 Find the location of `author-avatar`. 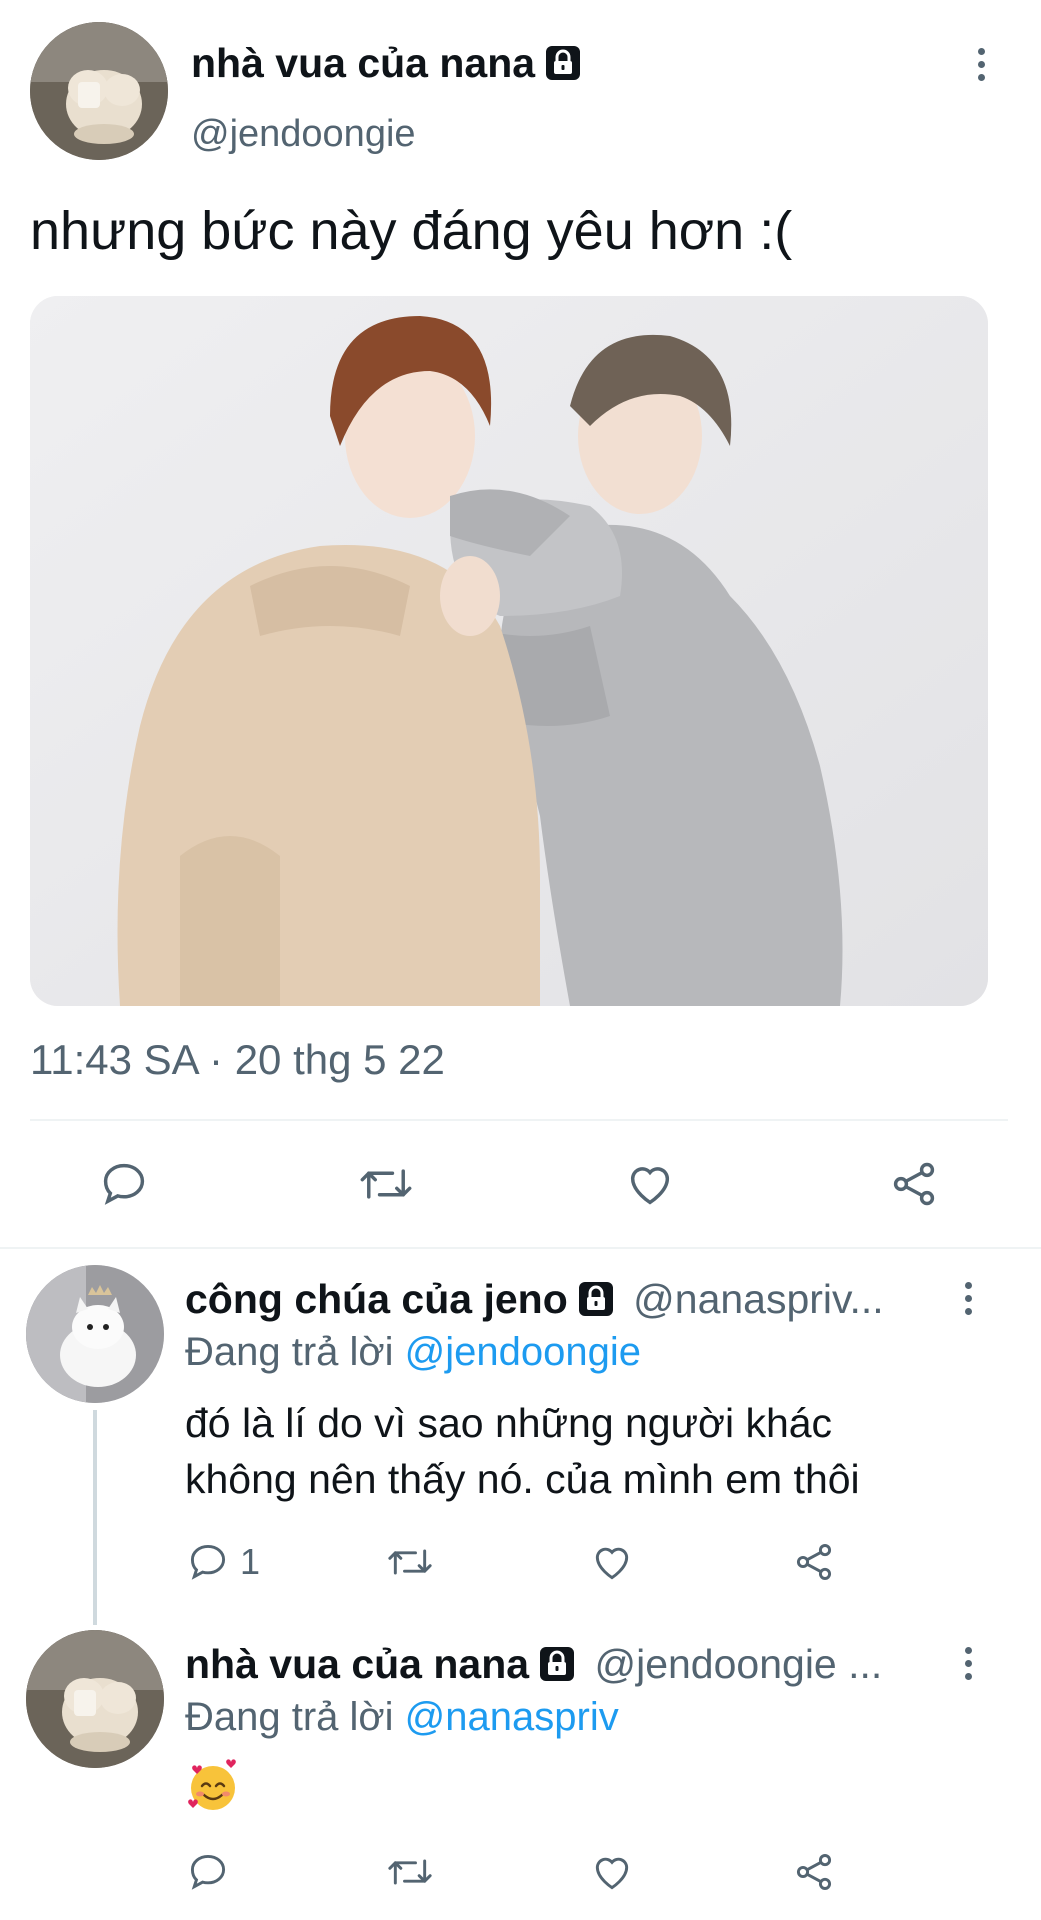

author-avatar is located at coordinates (99, 91).